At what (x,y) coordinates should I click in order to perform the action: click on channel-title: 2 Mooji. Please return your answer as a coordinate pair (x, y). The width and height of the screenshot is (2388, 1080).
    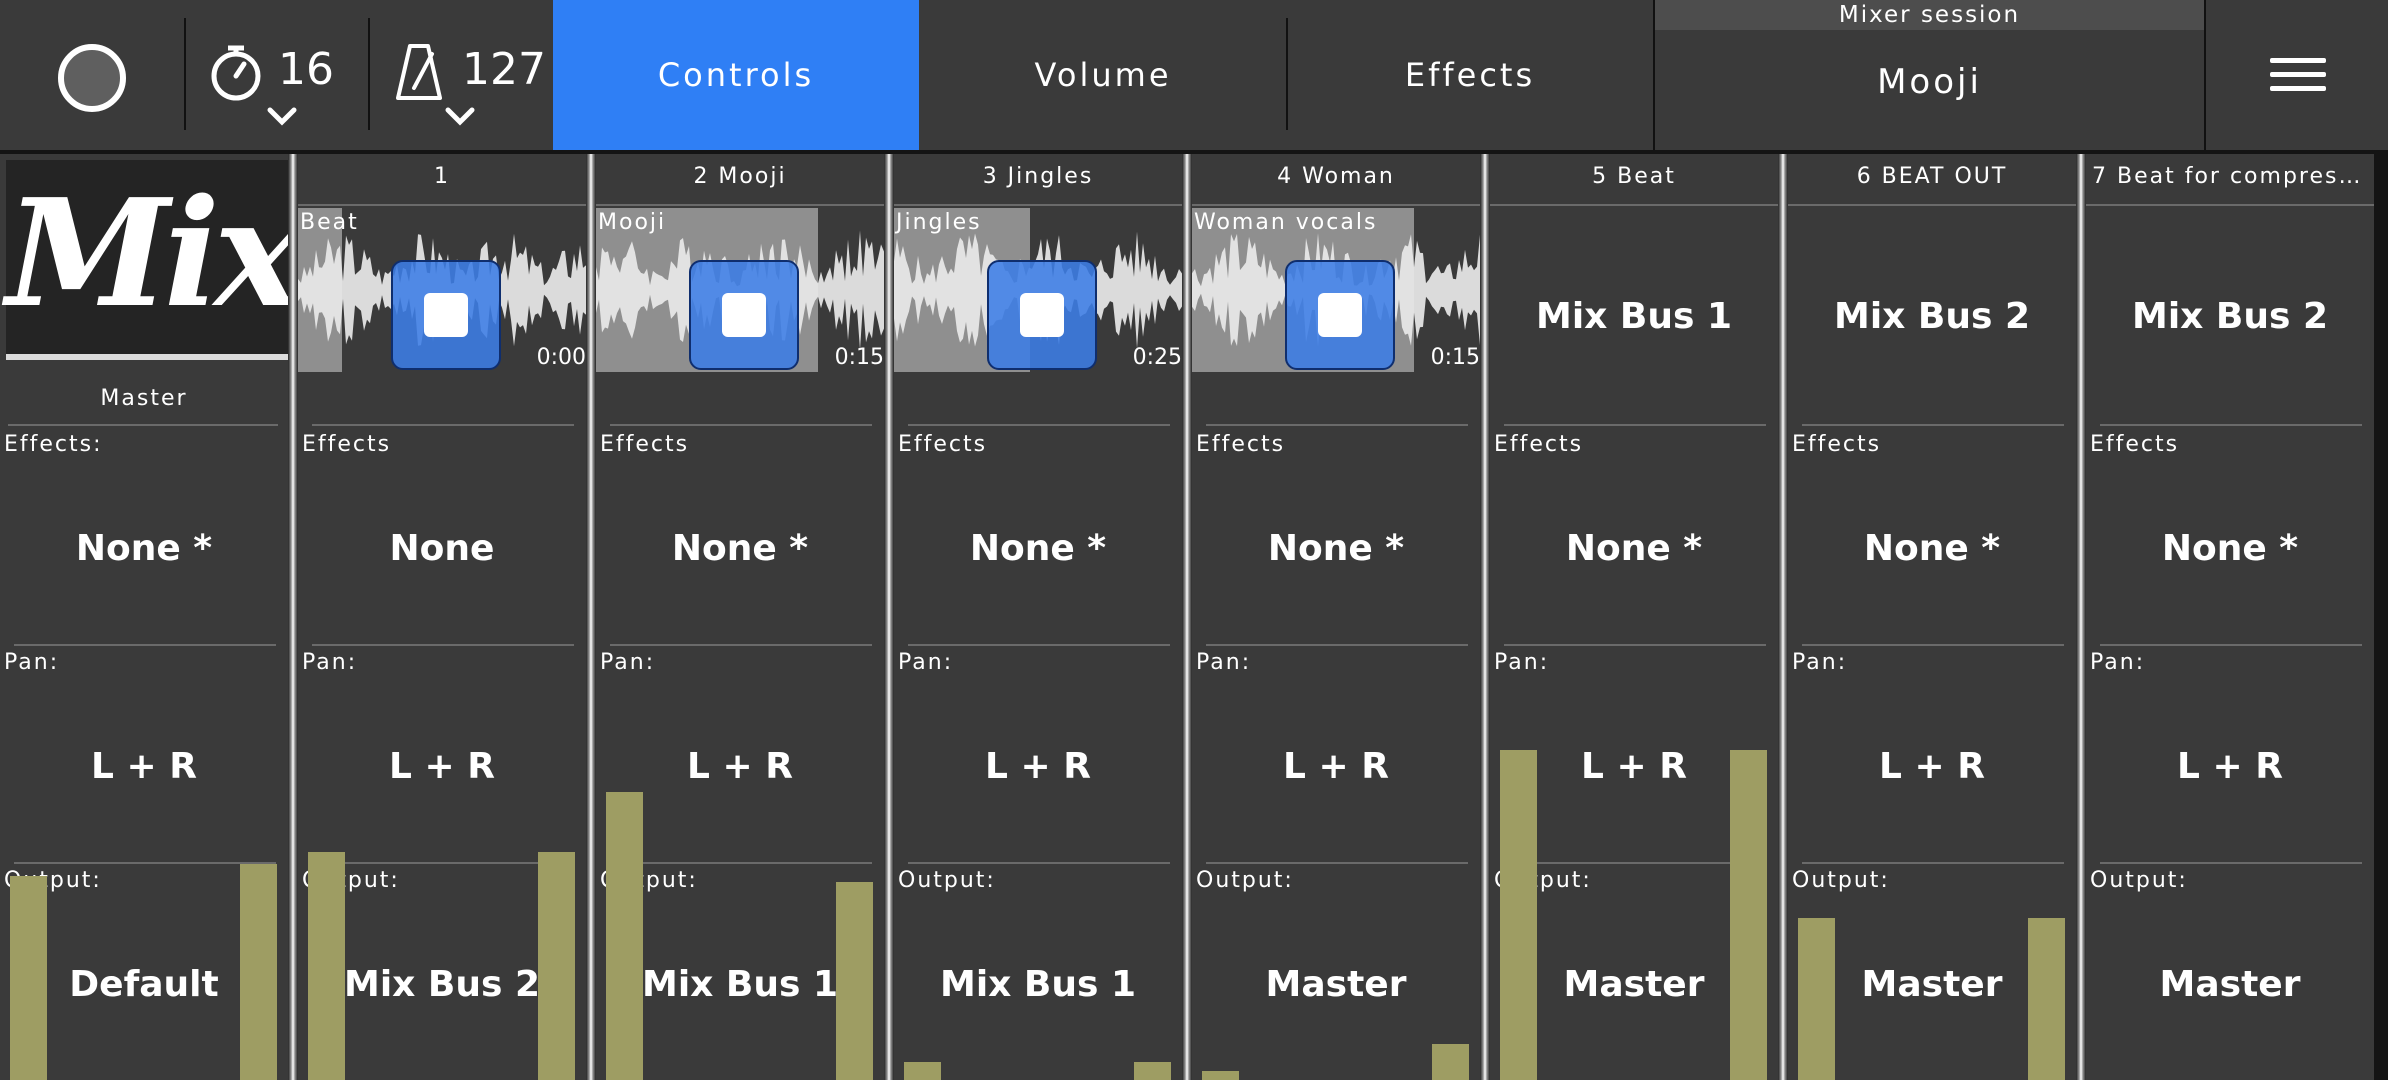
    Looking at the image, I should click on (740, 176).